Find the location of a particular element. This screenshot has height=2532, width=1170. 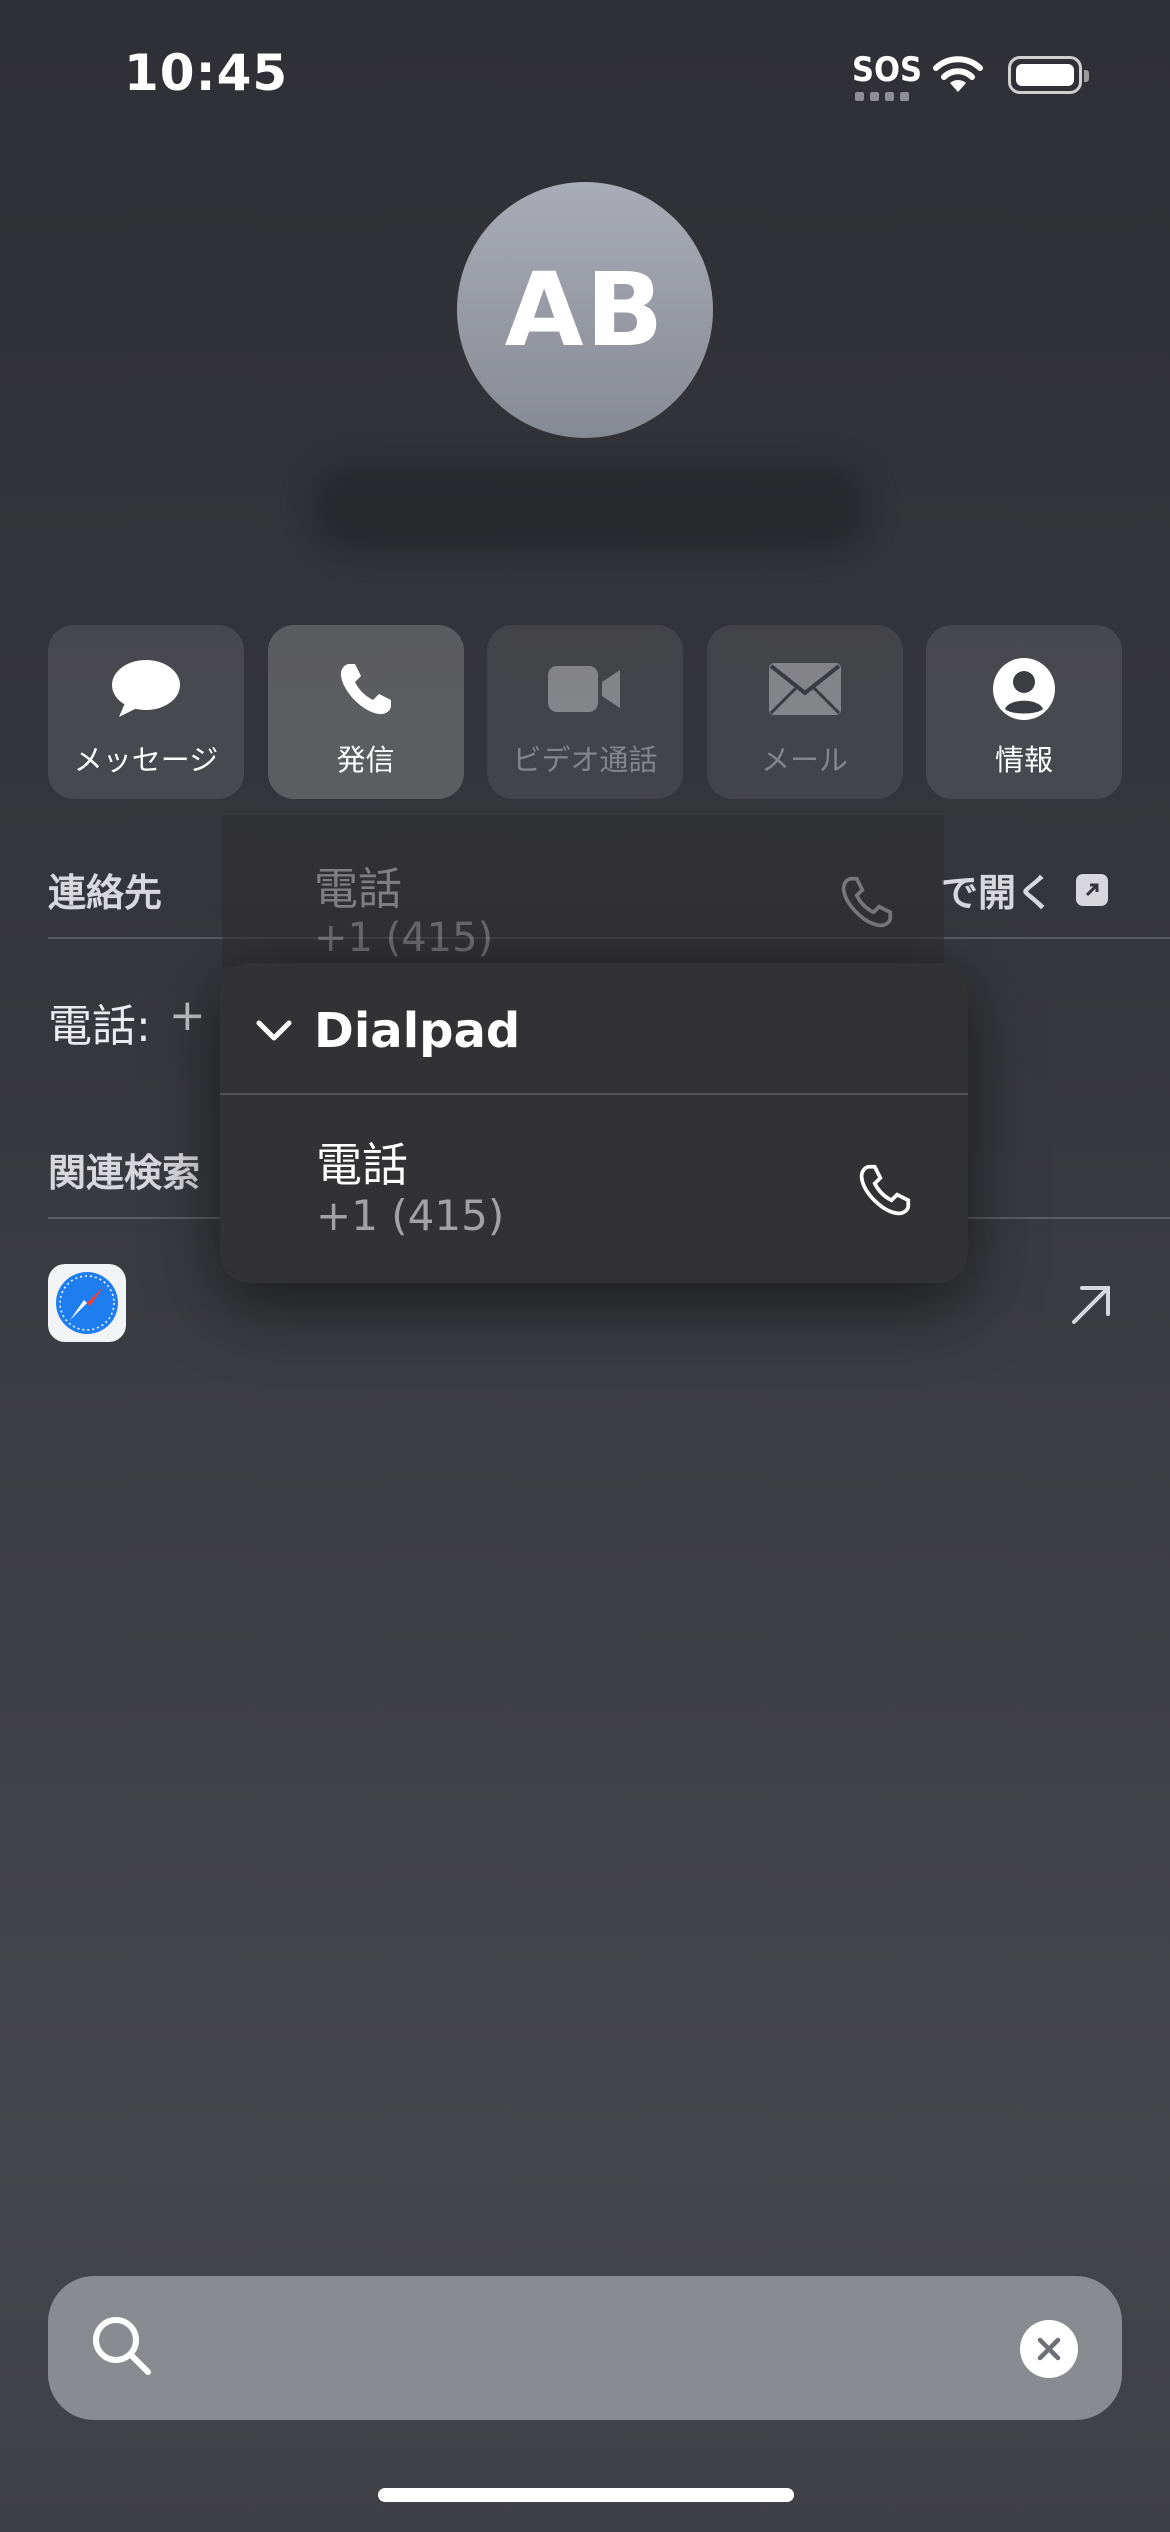

message-button: メッセージ is located at coordinates (146, 712).